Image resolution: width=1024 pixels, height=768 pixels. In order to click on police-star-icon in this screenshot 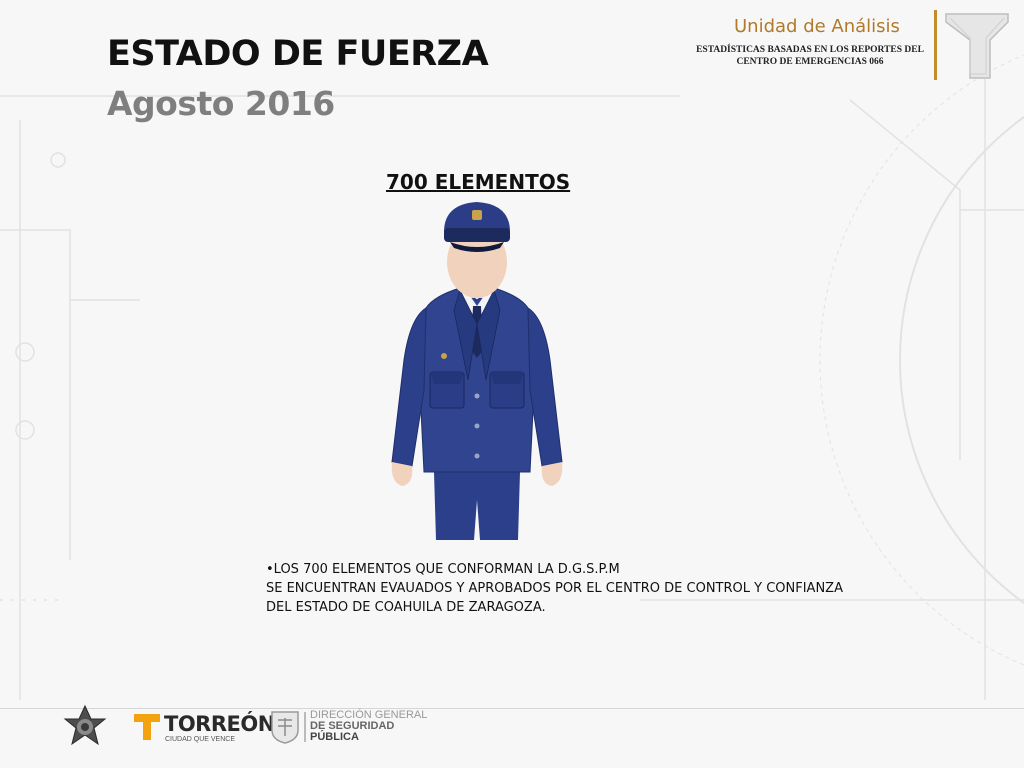, I will do `click(85, 725)`.